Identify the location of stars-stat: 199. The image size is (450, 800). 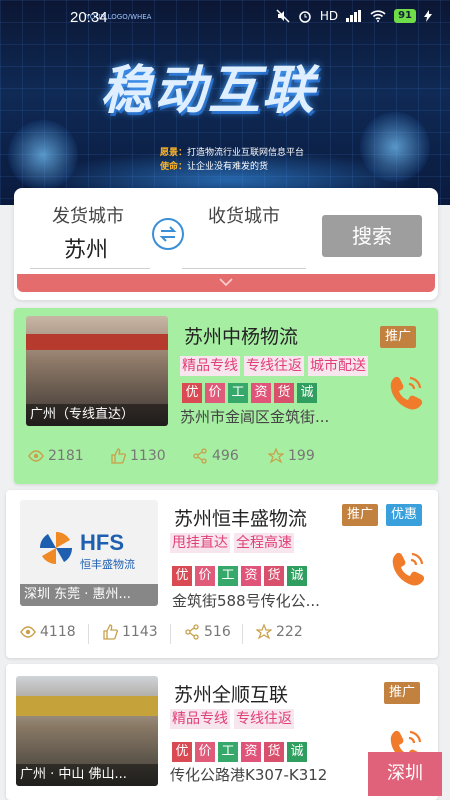
(291, 456).